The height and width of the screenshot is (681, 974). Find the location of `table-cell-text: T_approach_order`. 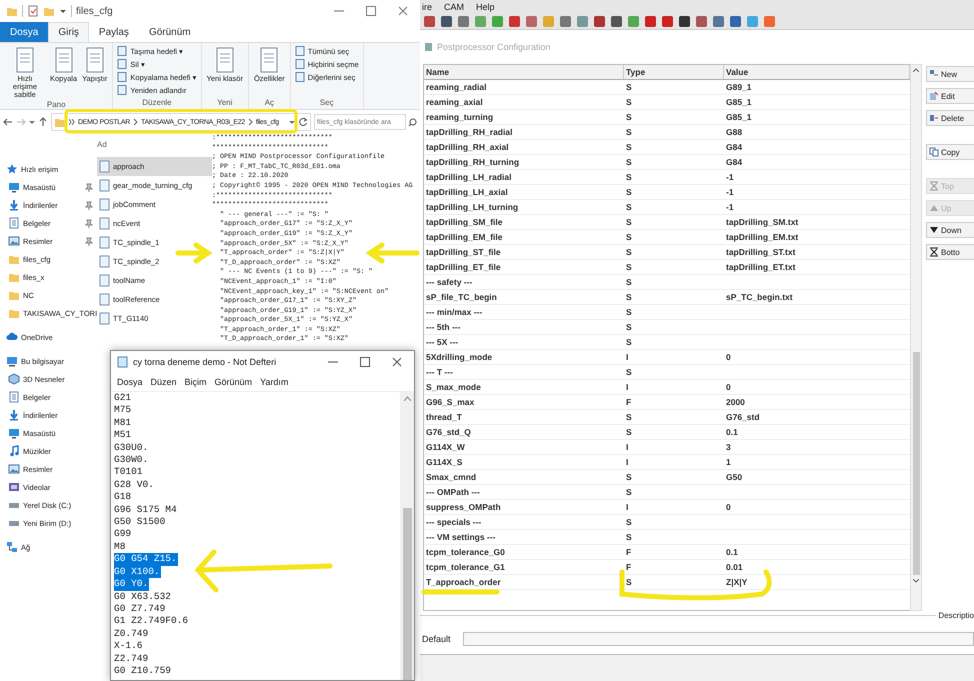

table-cell-text: T_approach_order is located at coordinates (463, 582).